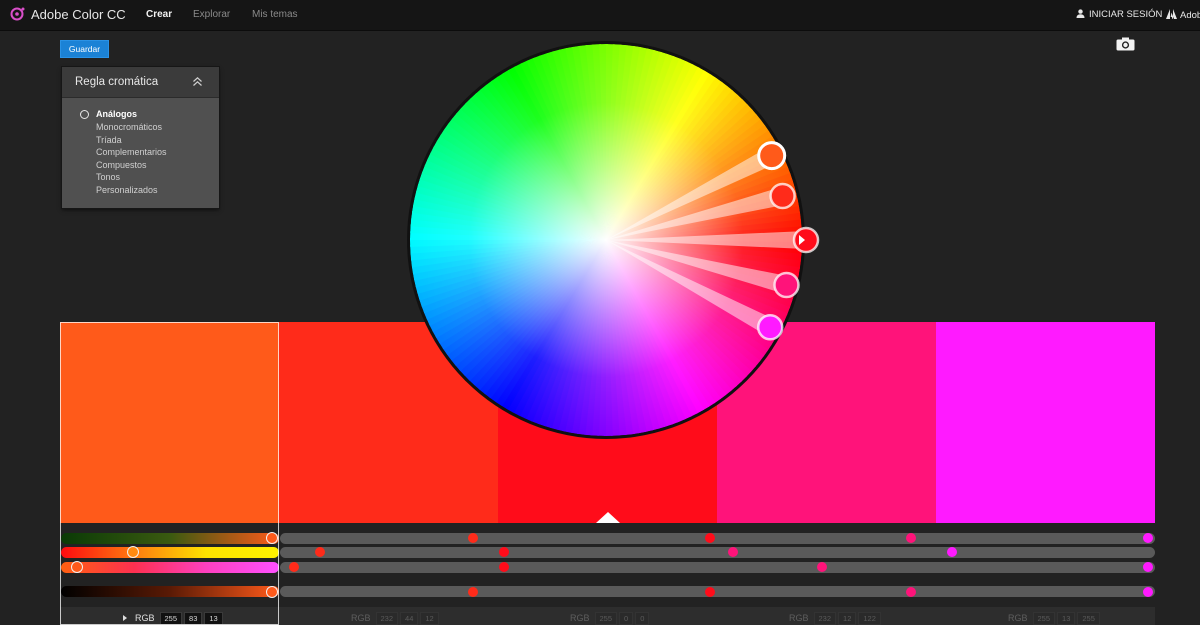 The image size is (1200, 625). Describe the element at coordinates (18, 14) in the screenshot. I see `adobe-color-logo-icon` at that location.